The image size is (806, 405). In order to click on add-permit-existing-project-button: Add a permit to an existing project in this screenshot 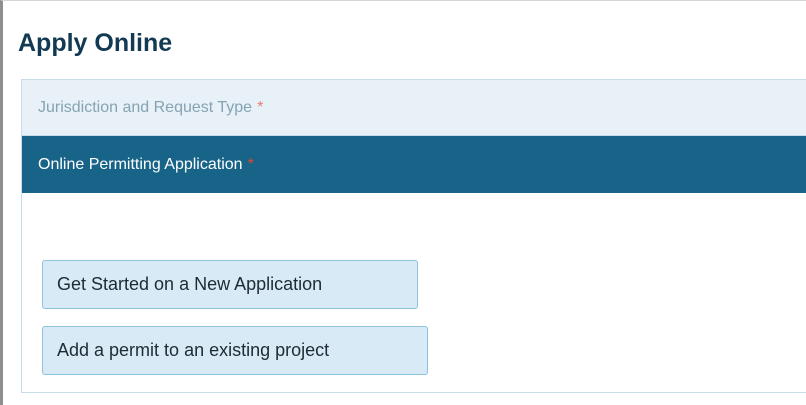, I will do `click(235, 350)`.